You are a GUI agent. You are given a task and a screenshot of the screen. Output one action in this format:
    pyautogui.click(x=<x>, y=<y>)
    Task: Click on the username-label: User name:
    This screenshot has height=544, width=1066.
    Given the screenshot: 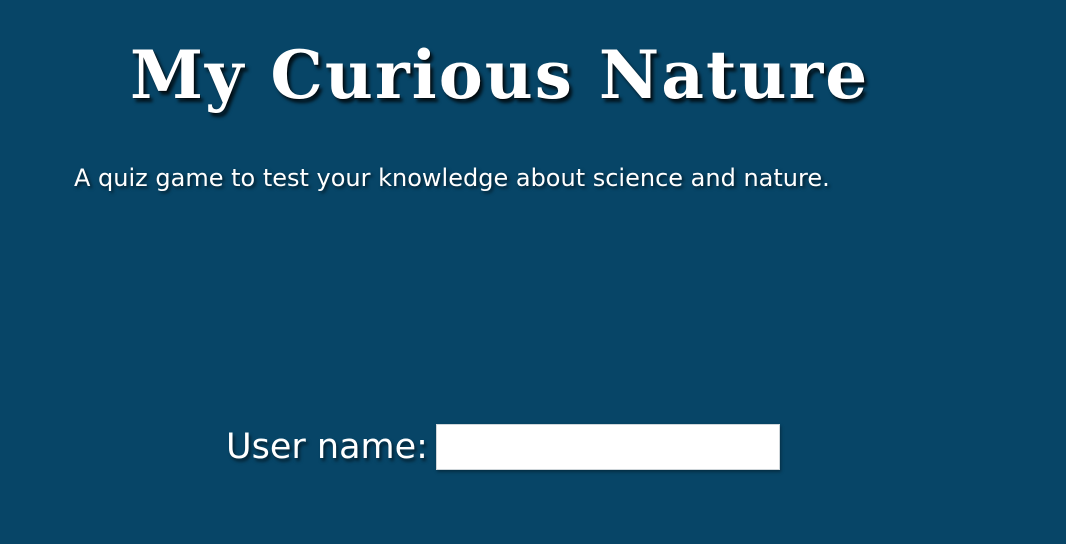 What is the action you would take?
    pyautogui.click(x=327, y=446)
    